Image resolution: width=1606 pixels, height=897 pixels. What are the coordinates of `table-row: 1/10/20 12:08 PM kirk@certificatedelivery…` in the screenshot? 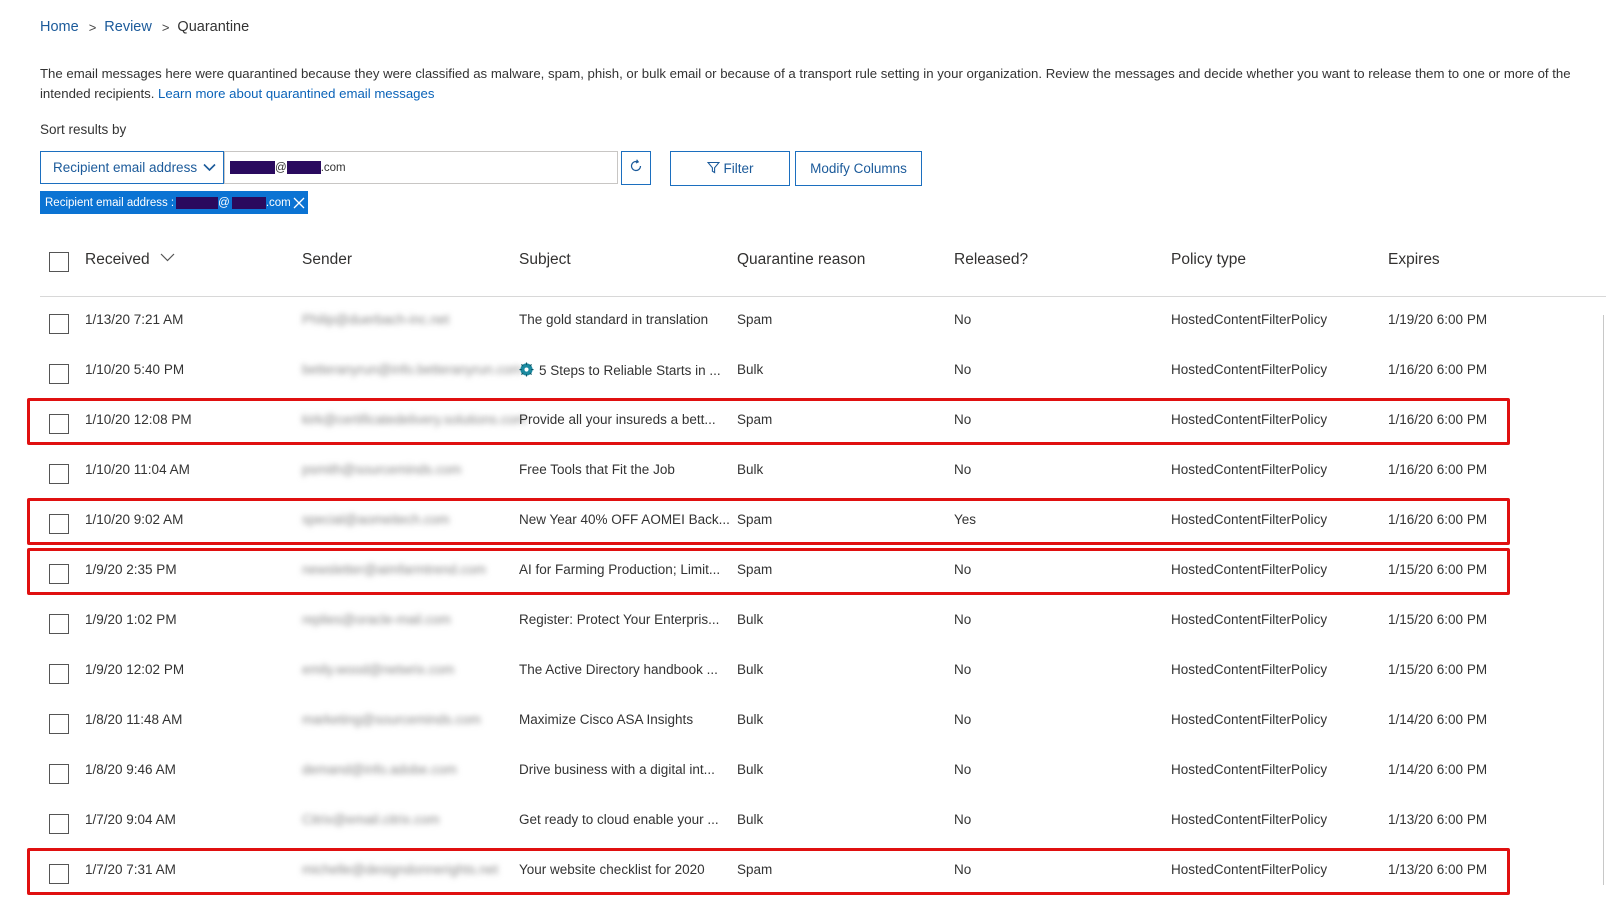 It's located at (816, 422).